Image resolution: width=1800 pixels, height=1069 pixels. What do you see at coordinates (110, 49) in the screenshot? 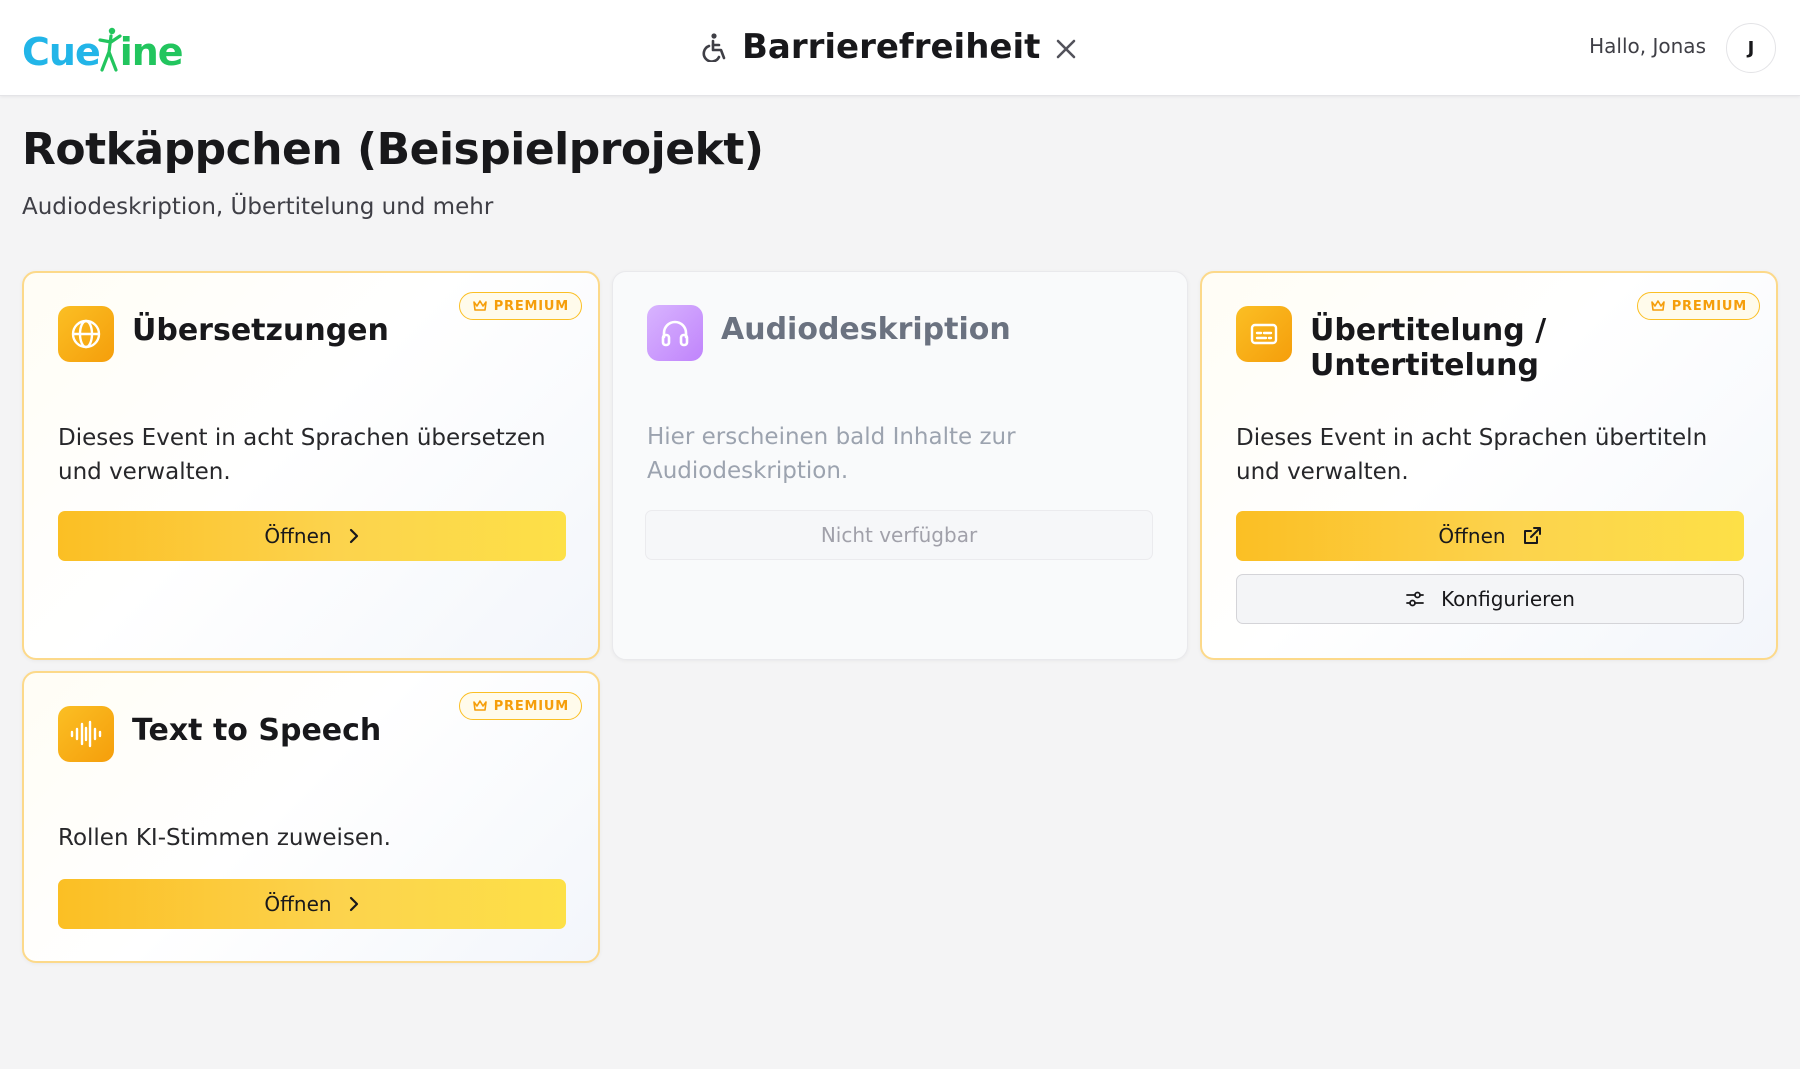
I see `logo-figure-icon` at bounding box center [110, 49].